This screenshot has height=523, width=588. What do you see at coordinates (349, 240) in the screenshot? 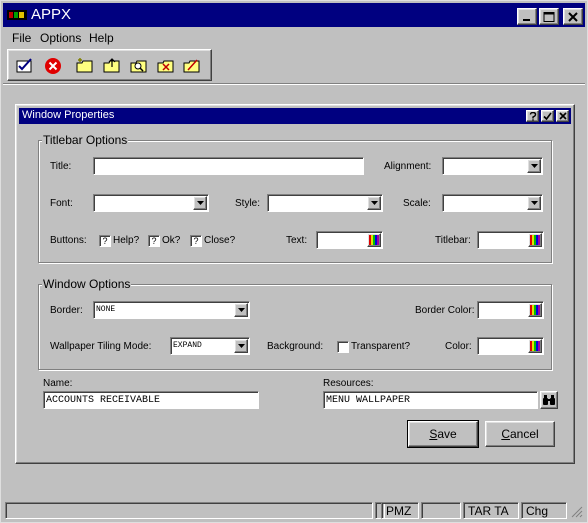
I see `text-color-field` at bounding box center [349, 240].